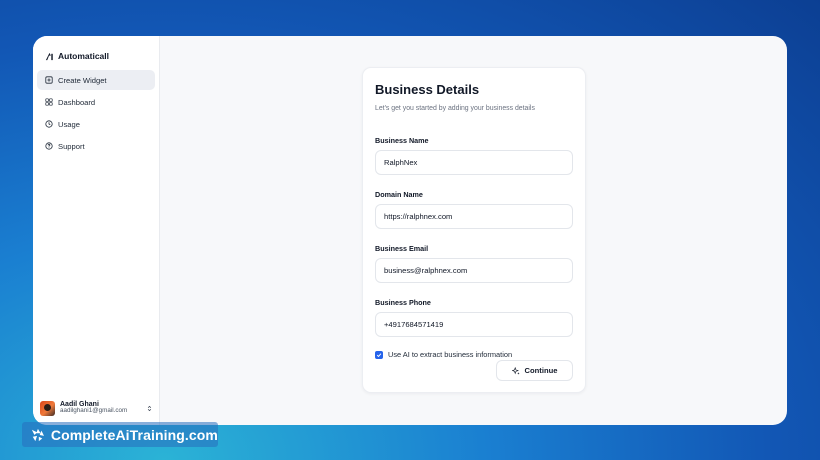  I want to click on use-ai-checkbox, so click(379, 354).